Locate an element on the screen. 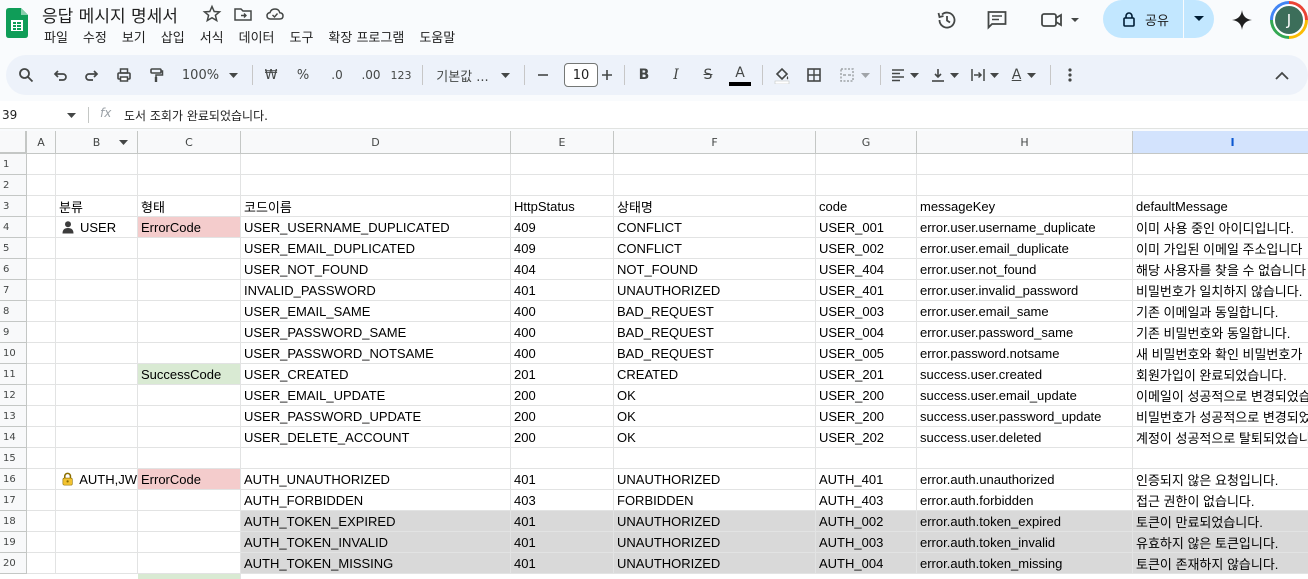 This screenshot has width=1308, height=579. menu-format: 서식 is located at coordinates (212, 36).